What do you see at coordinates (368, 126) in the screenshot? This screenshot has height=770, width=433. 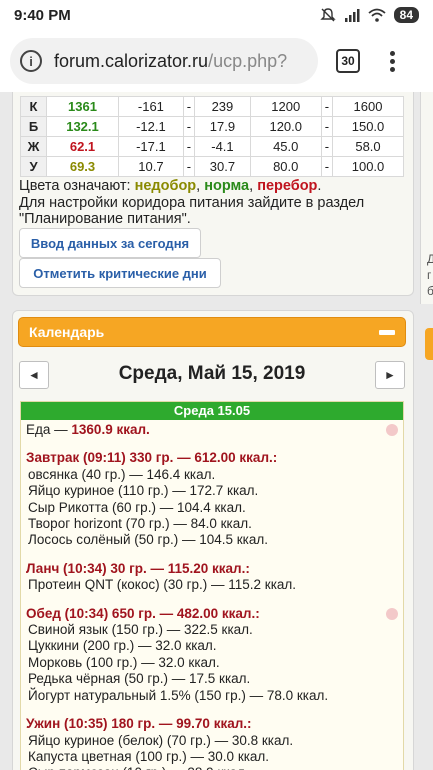 I see `norms-range-max: 150.0` at bounding box center [368, 126].